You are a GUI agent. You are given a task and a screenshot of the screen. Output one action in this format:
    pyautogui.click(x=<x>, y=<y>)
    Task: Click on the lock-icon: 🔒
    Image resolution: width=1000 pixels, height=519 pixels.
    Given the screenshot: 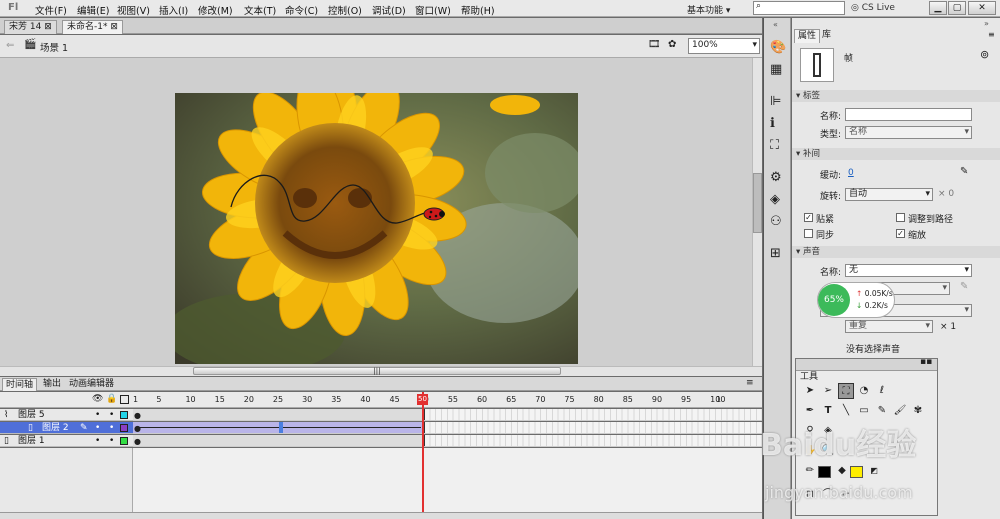 What is the action you would take?
    pyautogui.click(x=111, y=399)
    